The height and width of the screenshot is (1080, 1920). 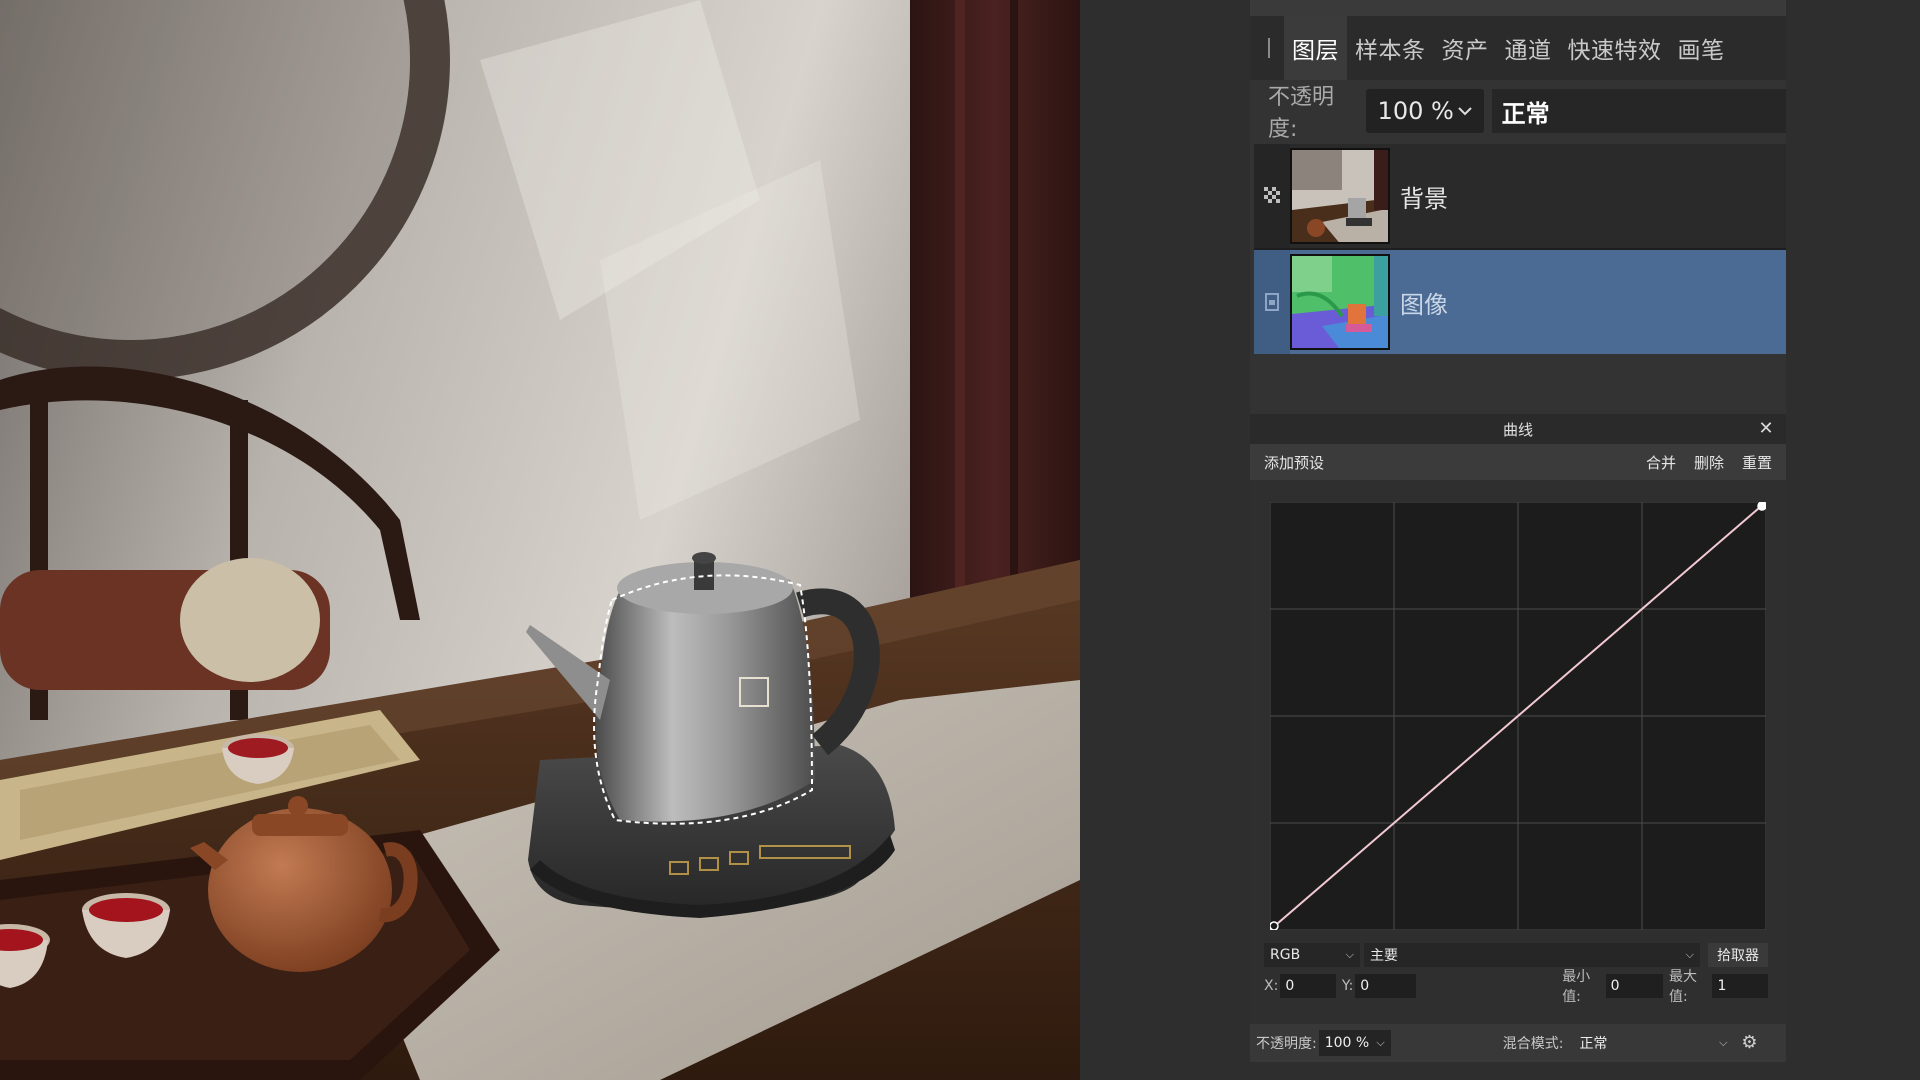 I want to click on transparency-lock-icon, so click(x=1272, y=195).